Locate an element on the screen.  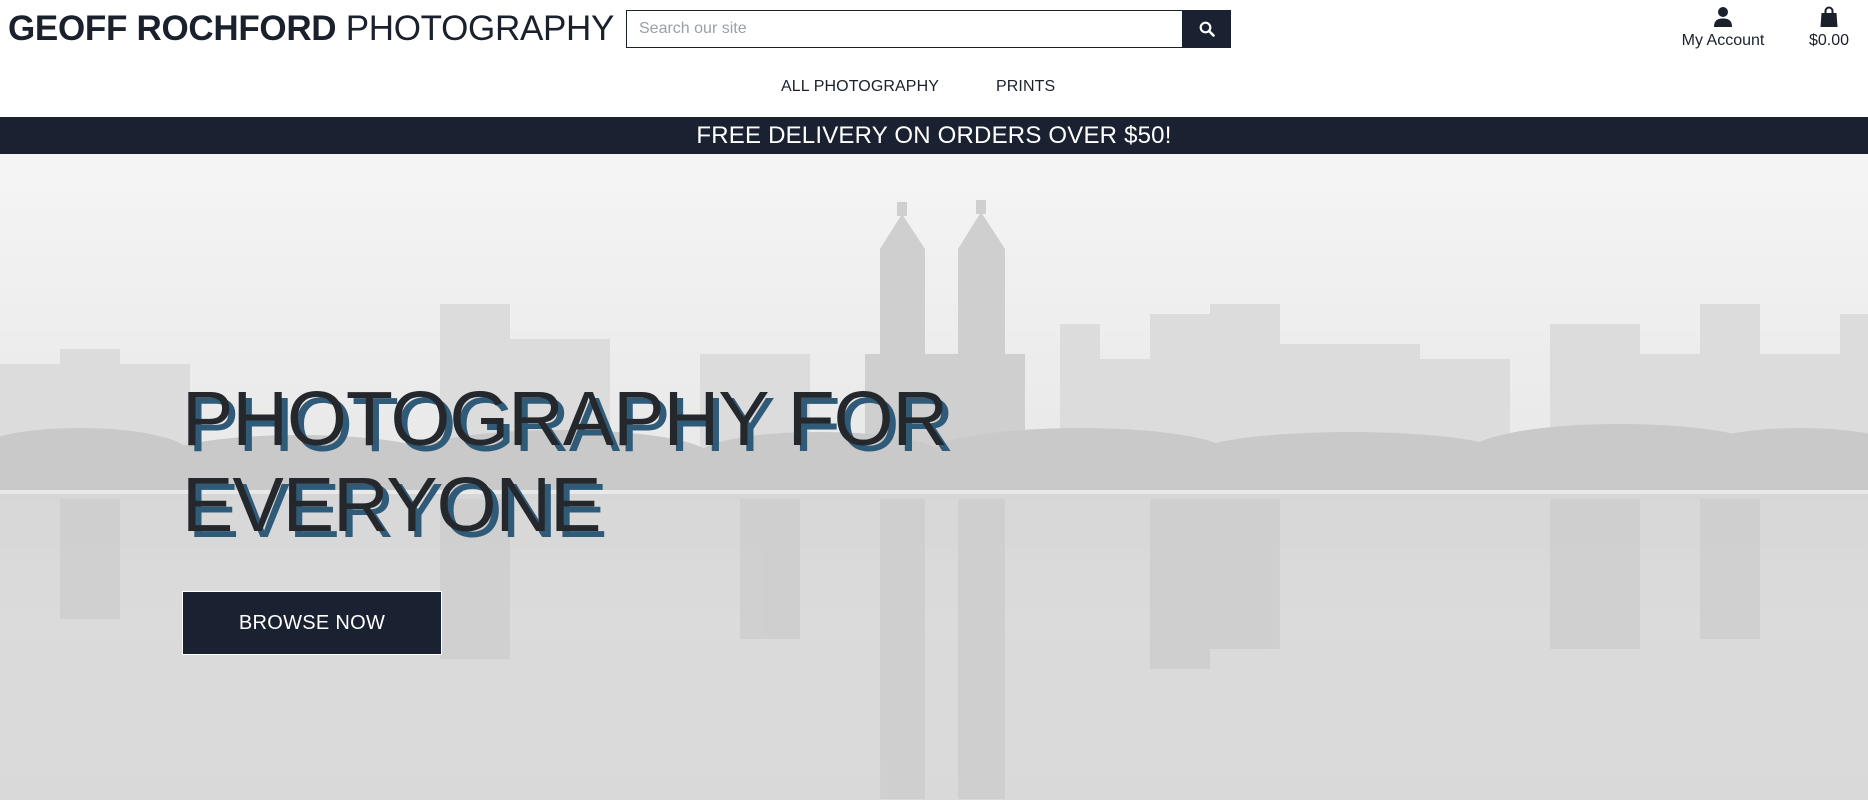
brand-name-bold: GEOFF ROCHFORD is located at coordinates (172, 28).